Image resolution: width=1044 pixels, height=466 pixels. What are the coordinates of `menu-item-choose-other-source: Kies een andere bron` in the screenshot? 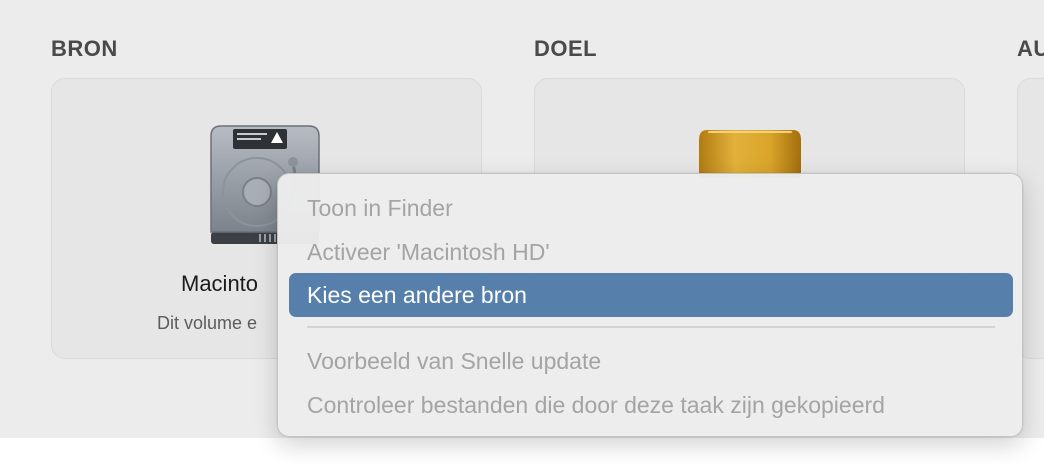 It's located at (651, 295).